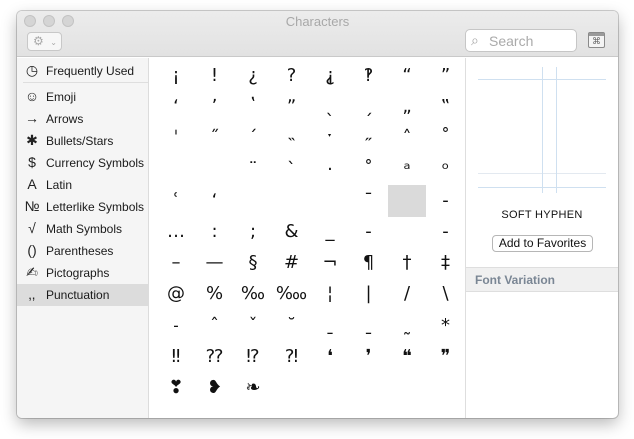 The width and height of the screenshot is (634, 439). Describe the element at coordinates (369, 107) in the screenshot. I see `character-cell: ˏ` at that location.